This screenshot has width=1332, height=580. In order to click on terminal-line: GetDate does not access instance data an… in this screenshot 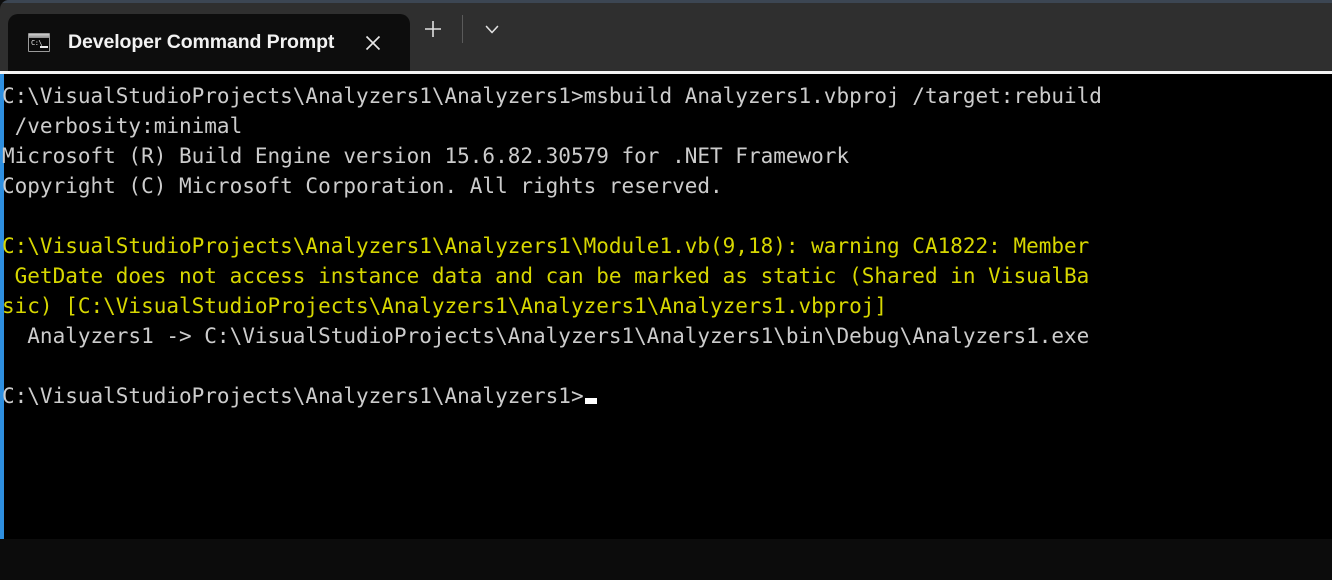, I will do `click(552, 276)`.